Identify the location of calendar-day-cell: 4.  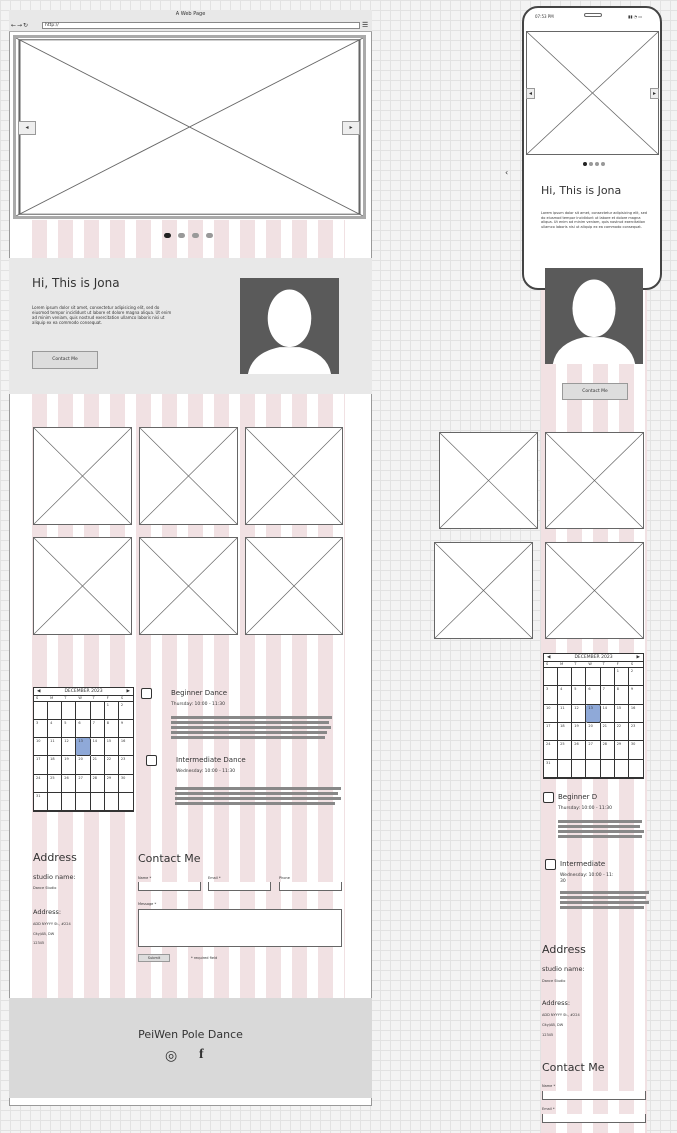
(55, 729).